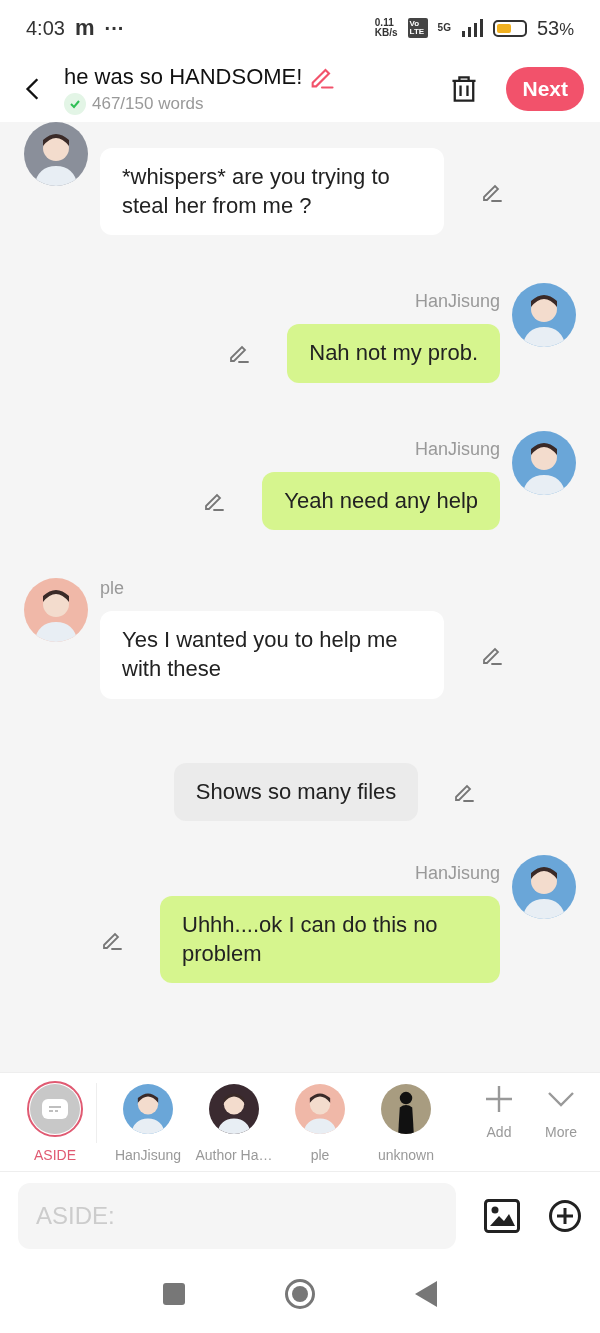 This screenshot has height=1333, width=600. I want to click on cast-member: ASIDE, so click(55, 1122).